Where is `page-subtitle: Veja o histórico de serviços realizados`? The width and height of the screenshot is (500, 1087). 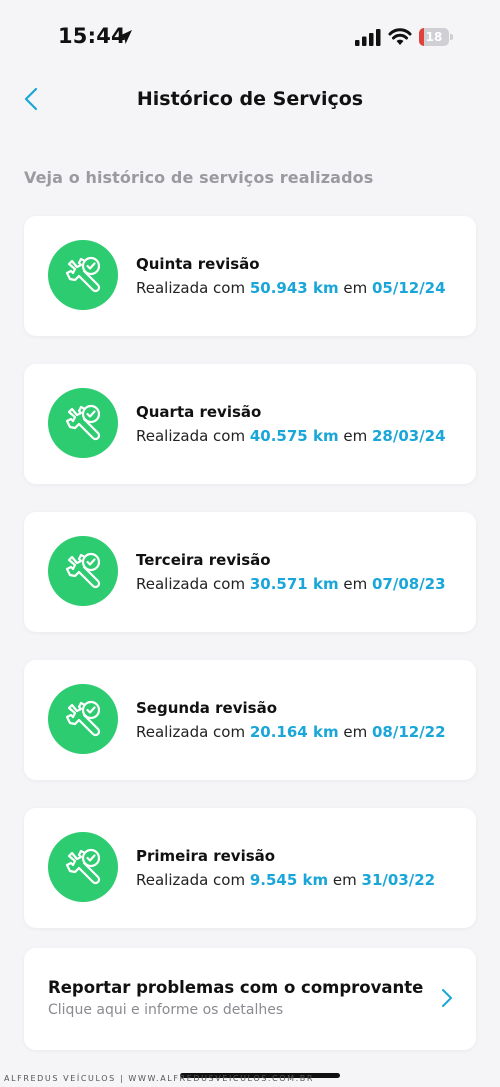
page-subtitle: Veja o histórico de serviços realizados is located at coordinates (199, 177).